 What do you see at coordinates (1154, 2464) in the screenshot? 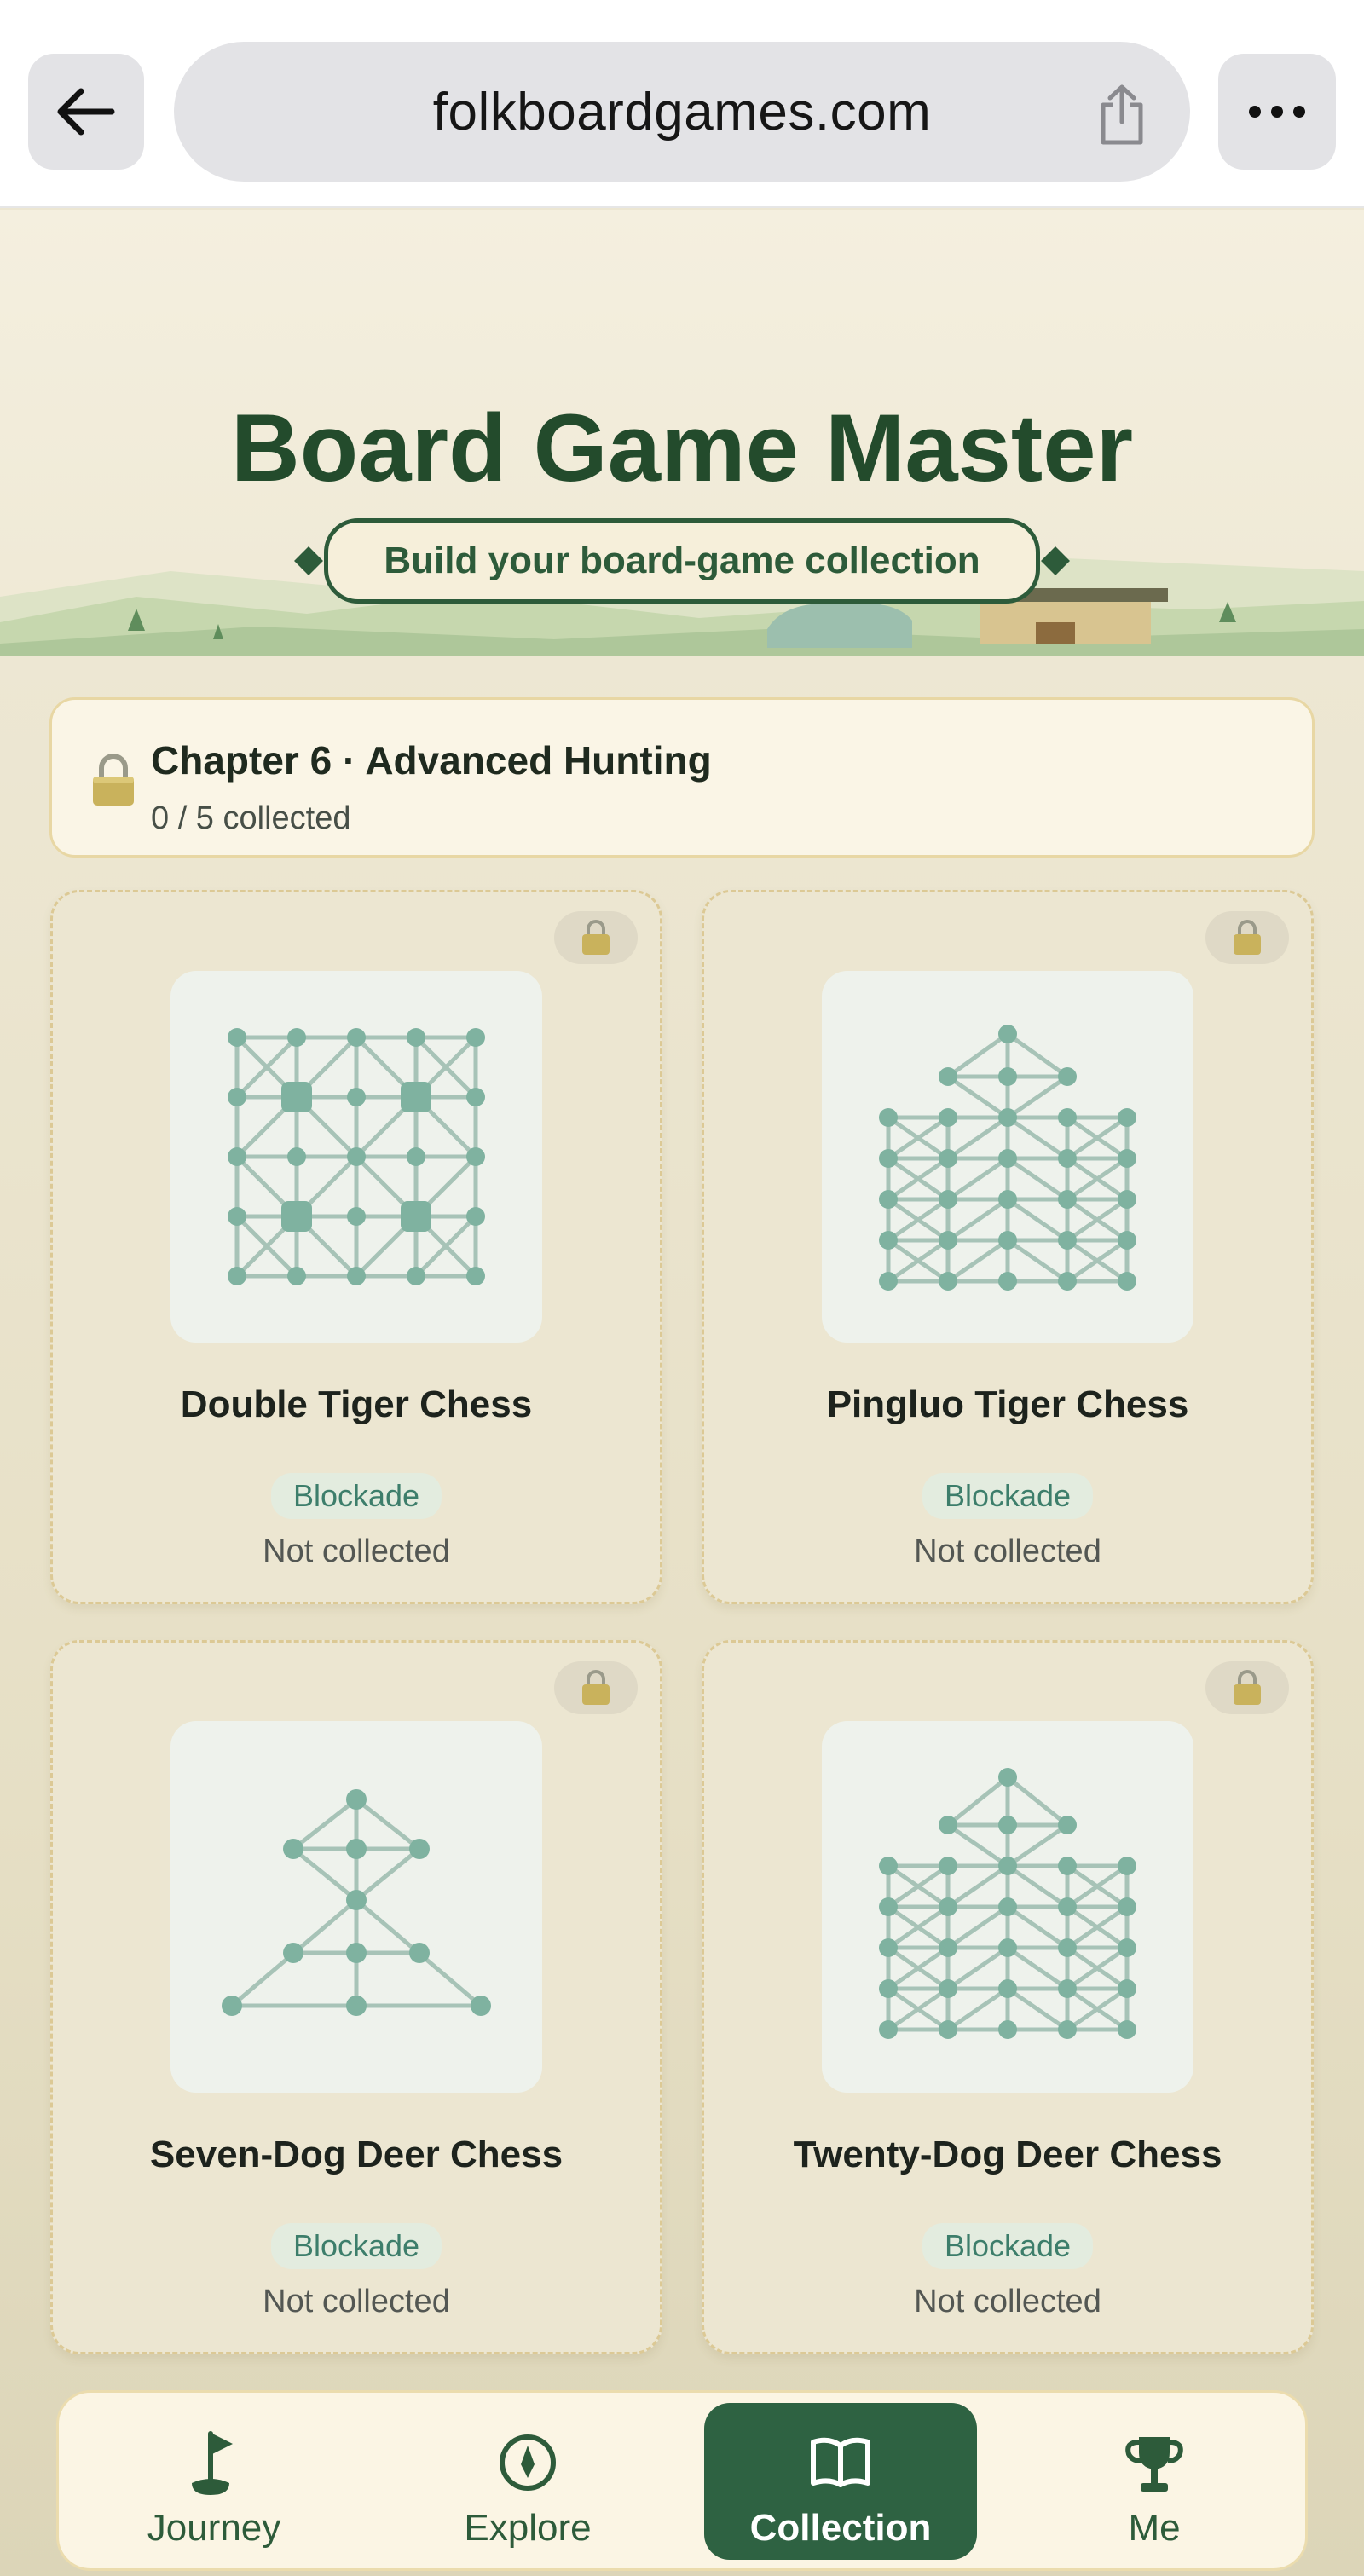
I see `trophy-icon` at bounding box center [1154, 2464].